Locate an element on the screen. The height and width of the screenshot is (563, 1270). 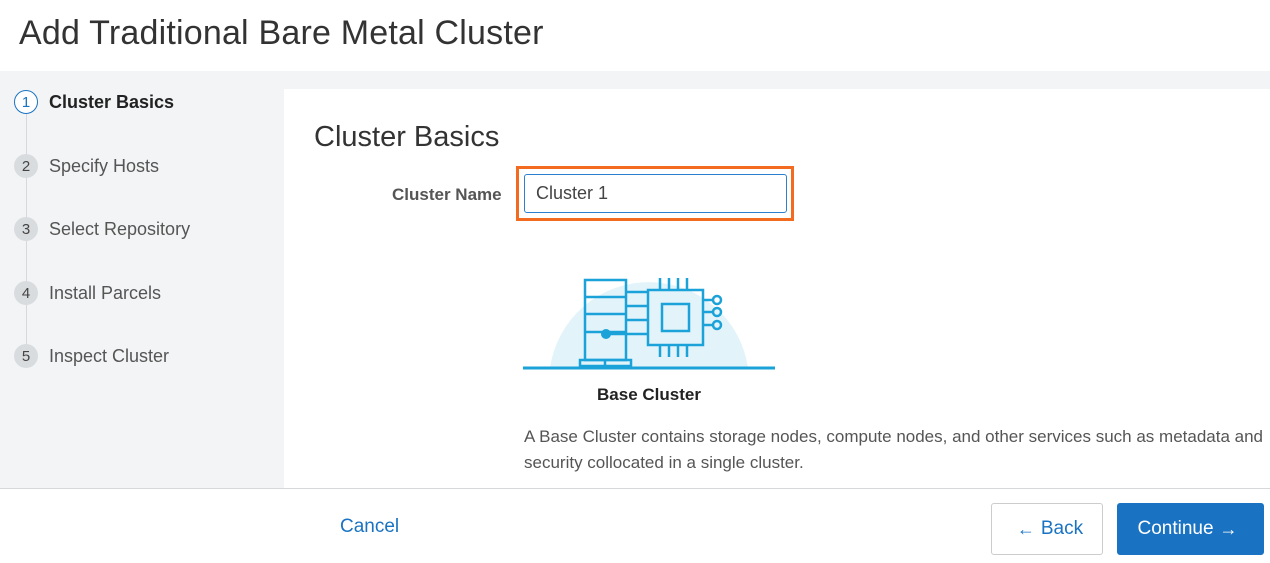
step-number: 1 is located at coordinates (26, 102).